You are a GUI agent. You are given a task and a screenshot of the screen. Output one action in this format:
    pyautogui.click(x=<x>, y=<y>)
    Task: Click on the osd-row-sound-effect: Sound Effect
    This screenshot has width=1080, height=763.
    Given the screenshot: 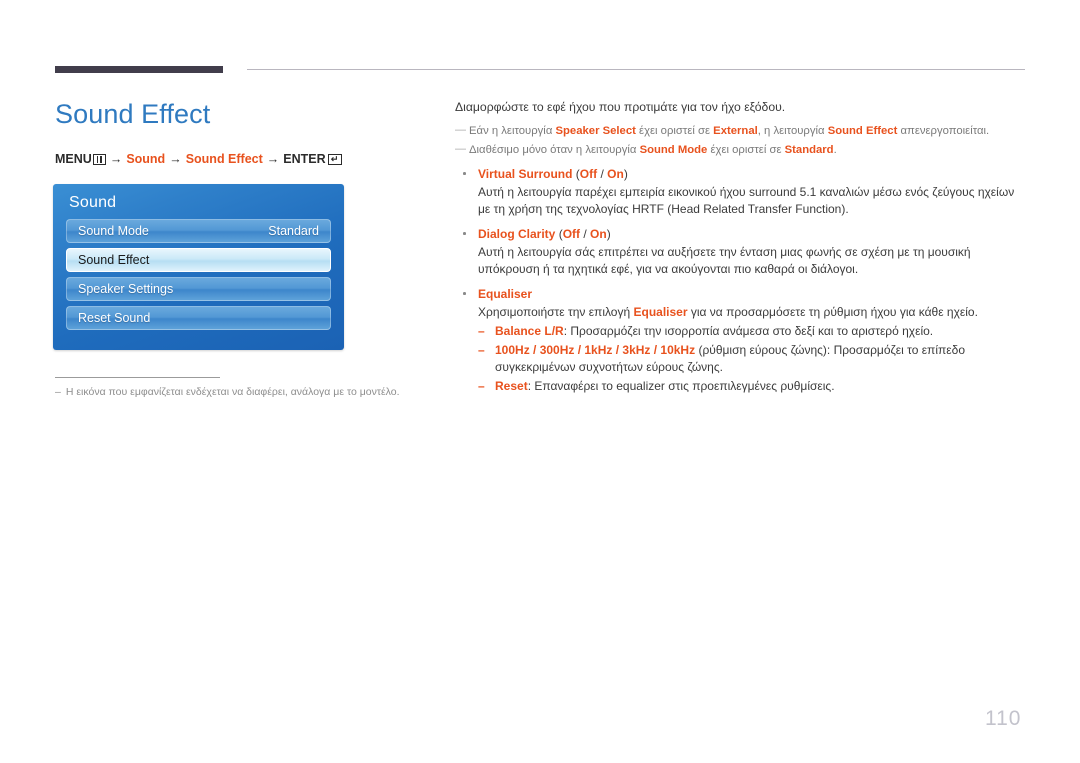 What is the action you would take?
    pyautogui.click(x=198, y=260)
    